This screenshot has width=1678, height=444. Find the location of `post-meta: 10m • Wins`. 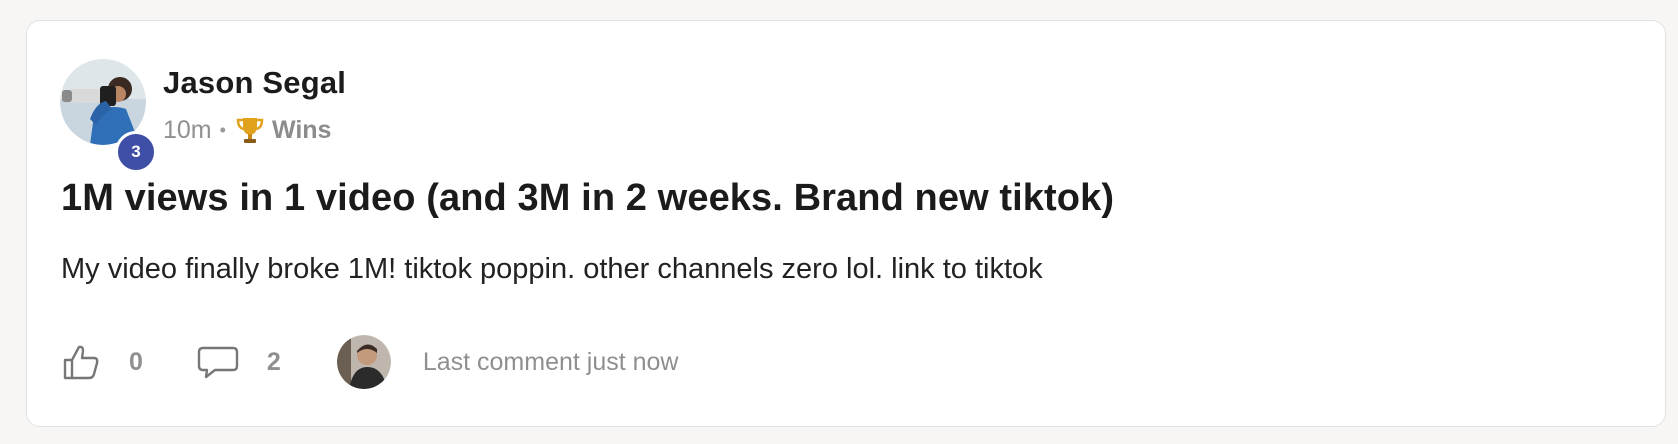

post-meta: 10m • Wins is located at coordinates (247, 130).